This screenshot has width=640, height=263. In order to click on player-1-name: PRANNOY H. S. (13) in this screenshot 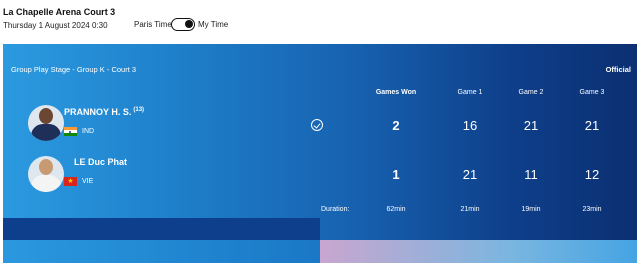, I will do `click(104, 112)`.